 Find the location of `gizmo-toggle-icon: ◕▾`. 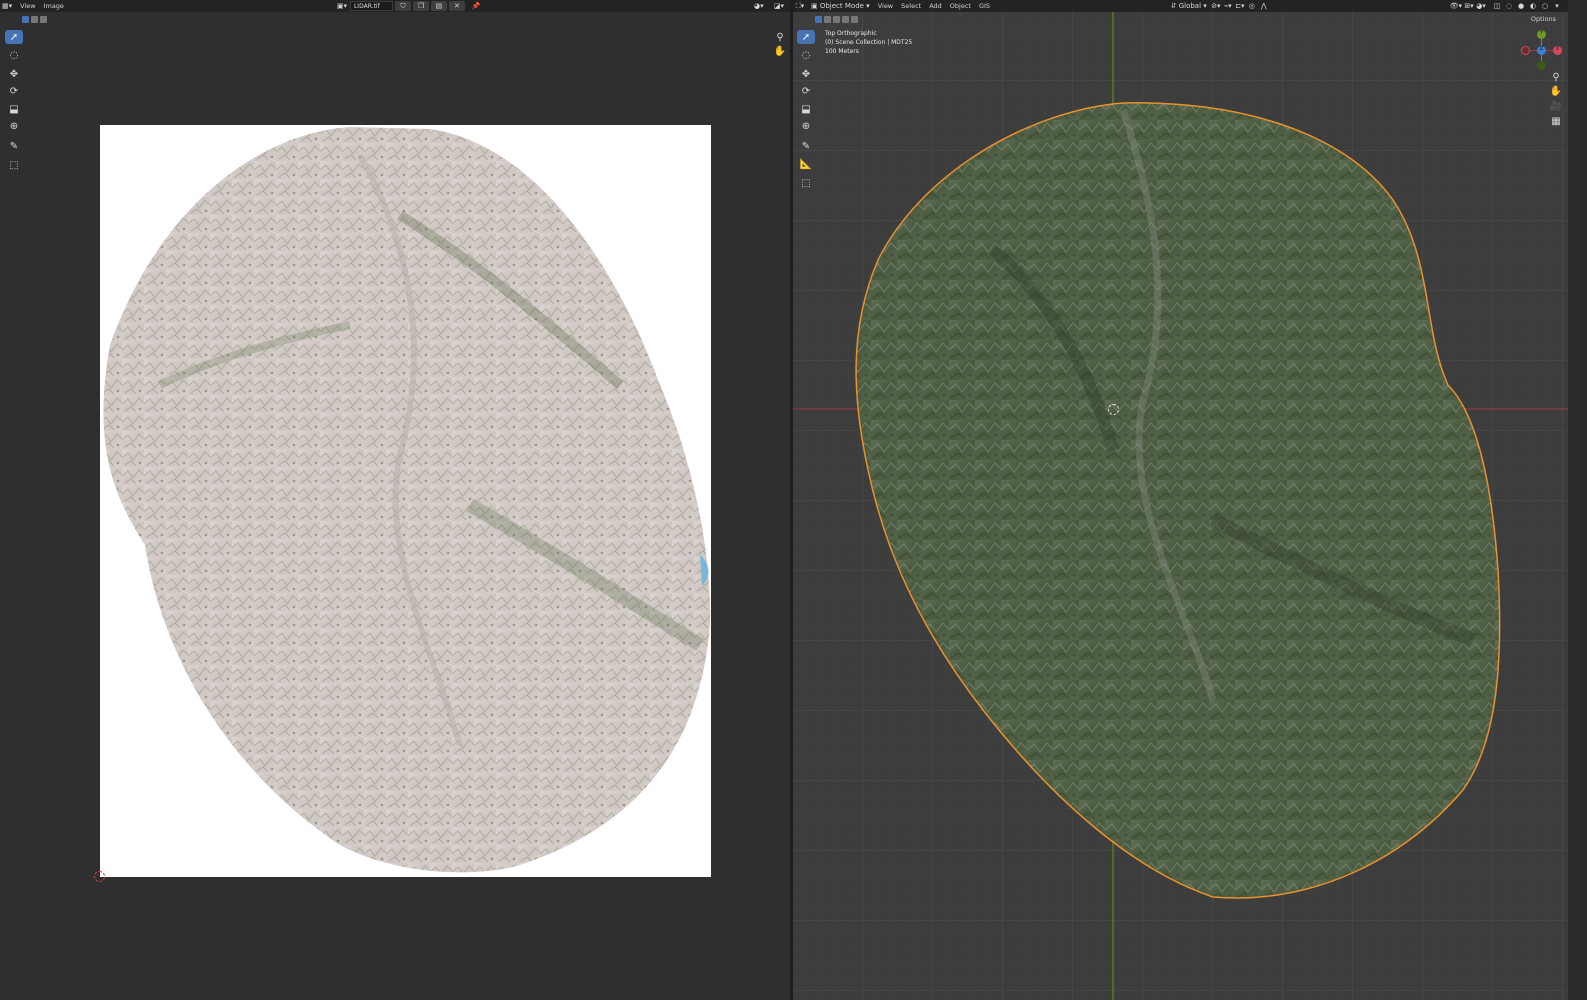

gizmo-toggle-icon: ◕▾ is located at coordinates (759, 6).